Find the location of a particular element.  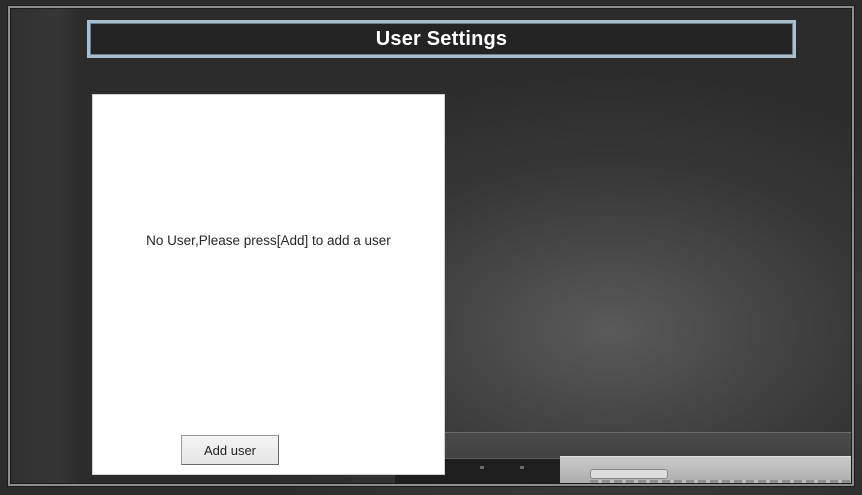

empty-user-message: No User,Please press[Add] to add a user is located at coordinates (268, 240).